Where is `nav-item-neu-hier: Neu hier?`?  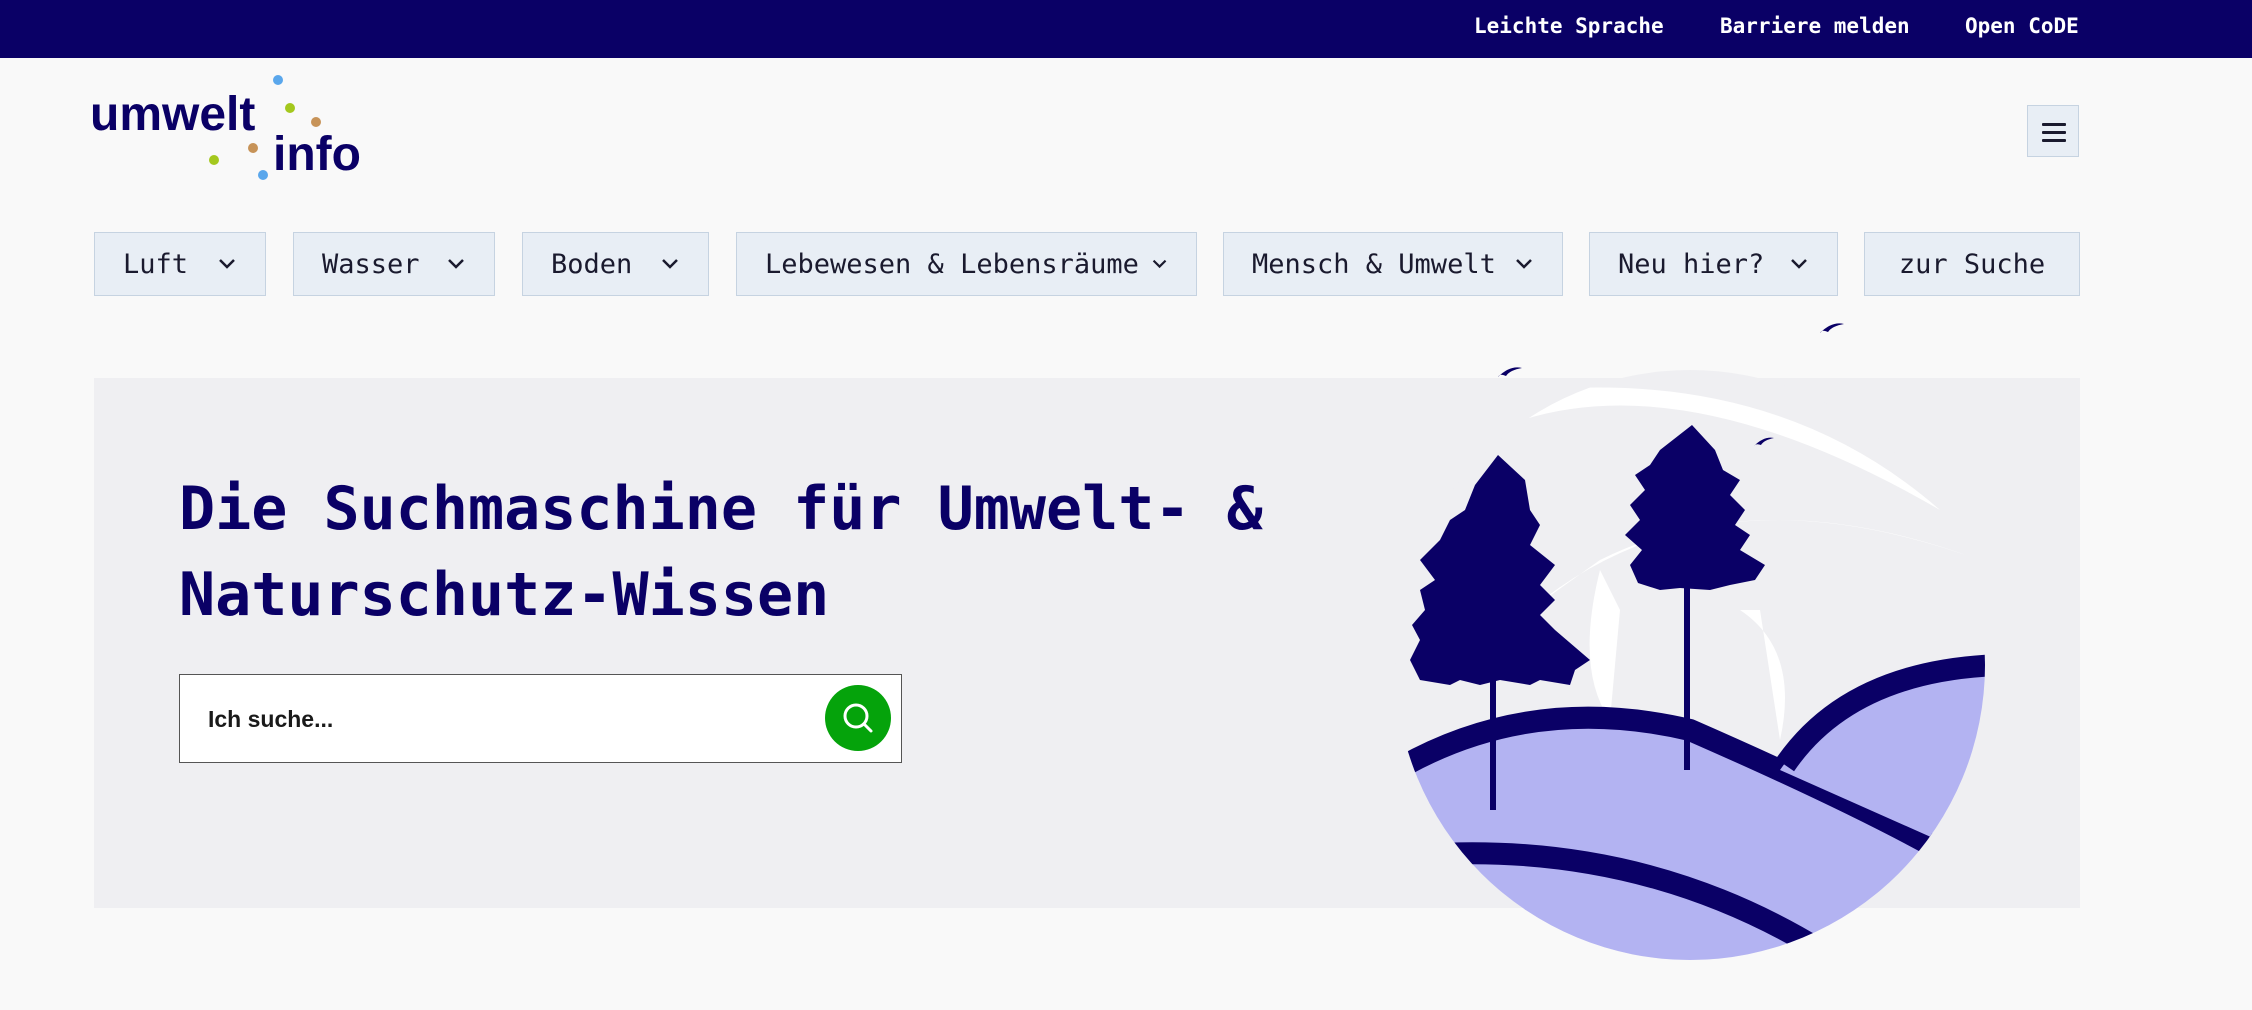 nav-item-neu-hier: Neu hier? is located at coordinates (1713, 264).